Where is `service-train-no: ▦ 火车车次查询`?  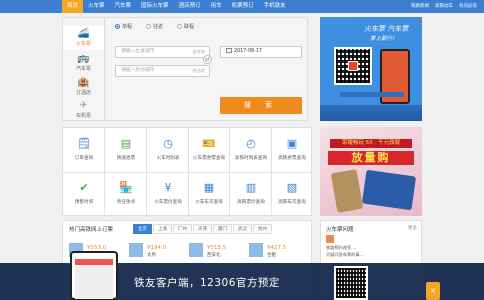
service-train-no: ▦ 火车车次查询 is located at coordinates (209, 194).